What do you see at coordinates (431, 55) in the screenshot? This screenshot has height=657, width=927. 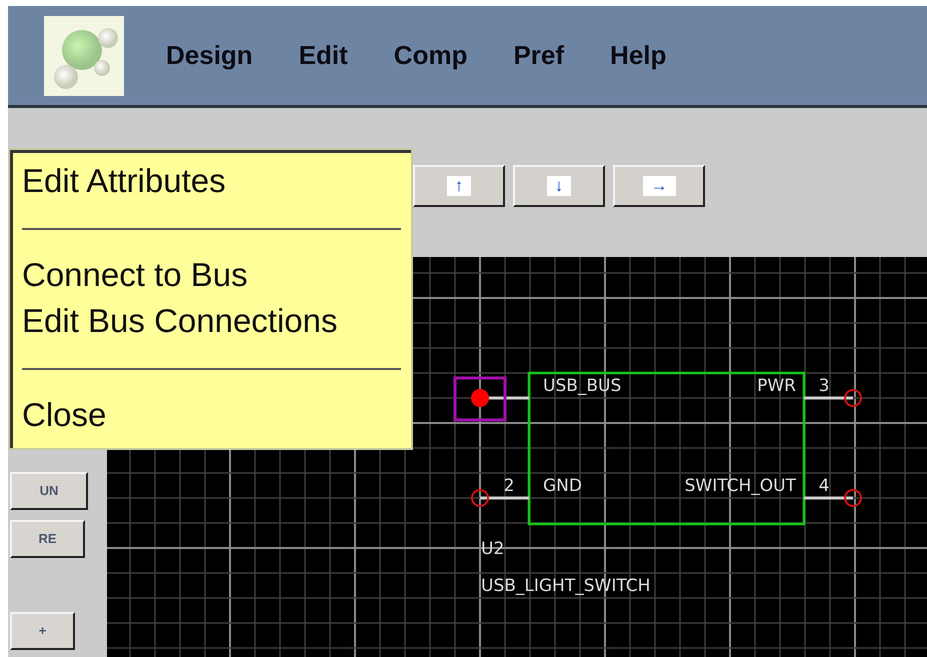 I see `menu-item: Comp` at bounding box center [431, 55].